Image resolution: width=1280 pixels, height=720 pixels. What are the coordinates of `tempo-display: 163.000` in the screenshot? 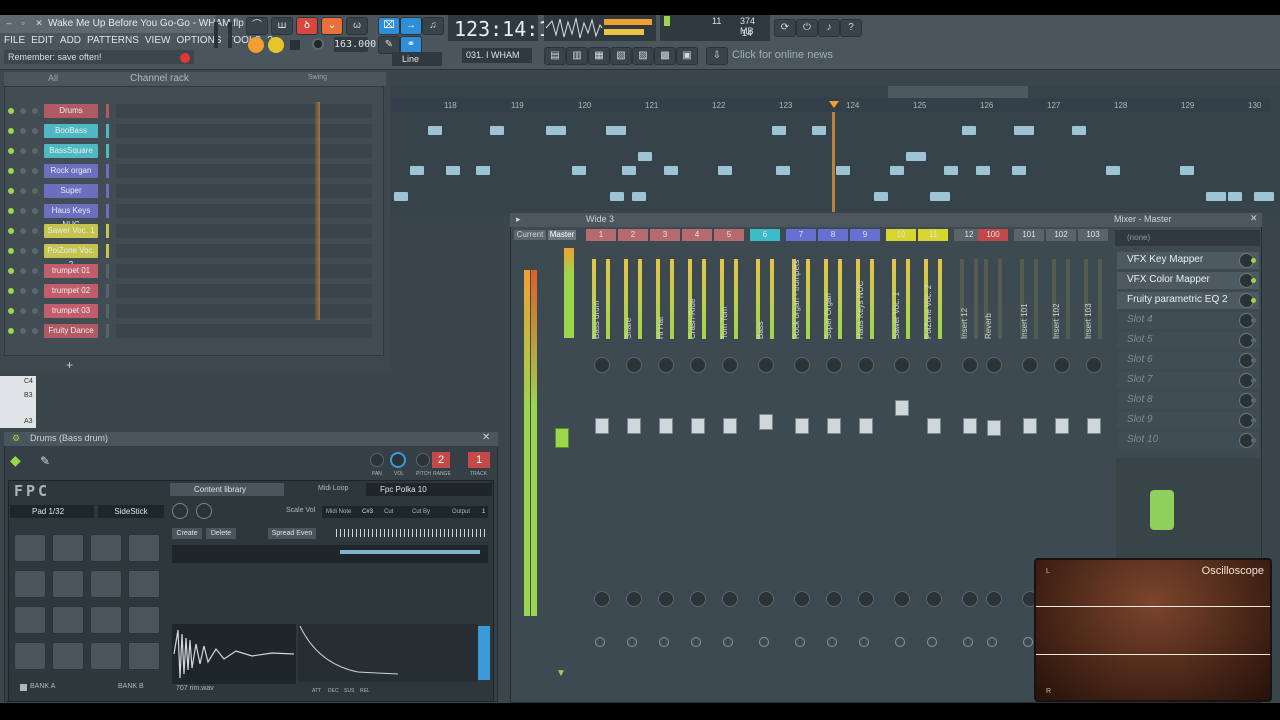 It's located at (355, 44).